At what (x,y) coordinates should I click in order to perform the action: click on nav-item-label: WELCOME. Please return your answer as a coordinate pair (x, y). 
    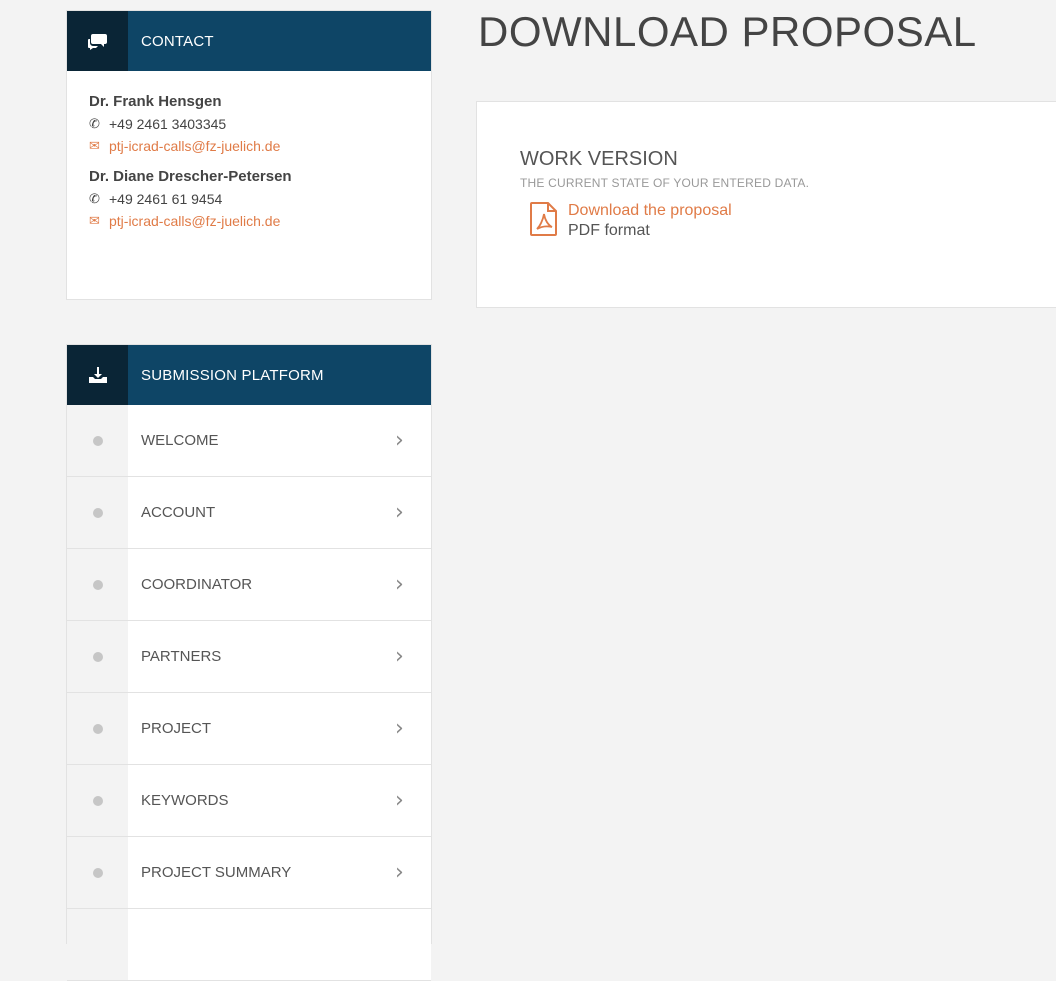
    Looking at the image, I should click on (180, 440).